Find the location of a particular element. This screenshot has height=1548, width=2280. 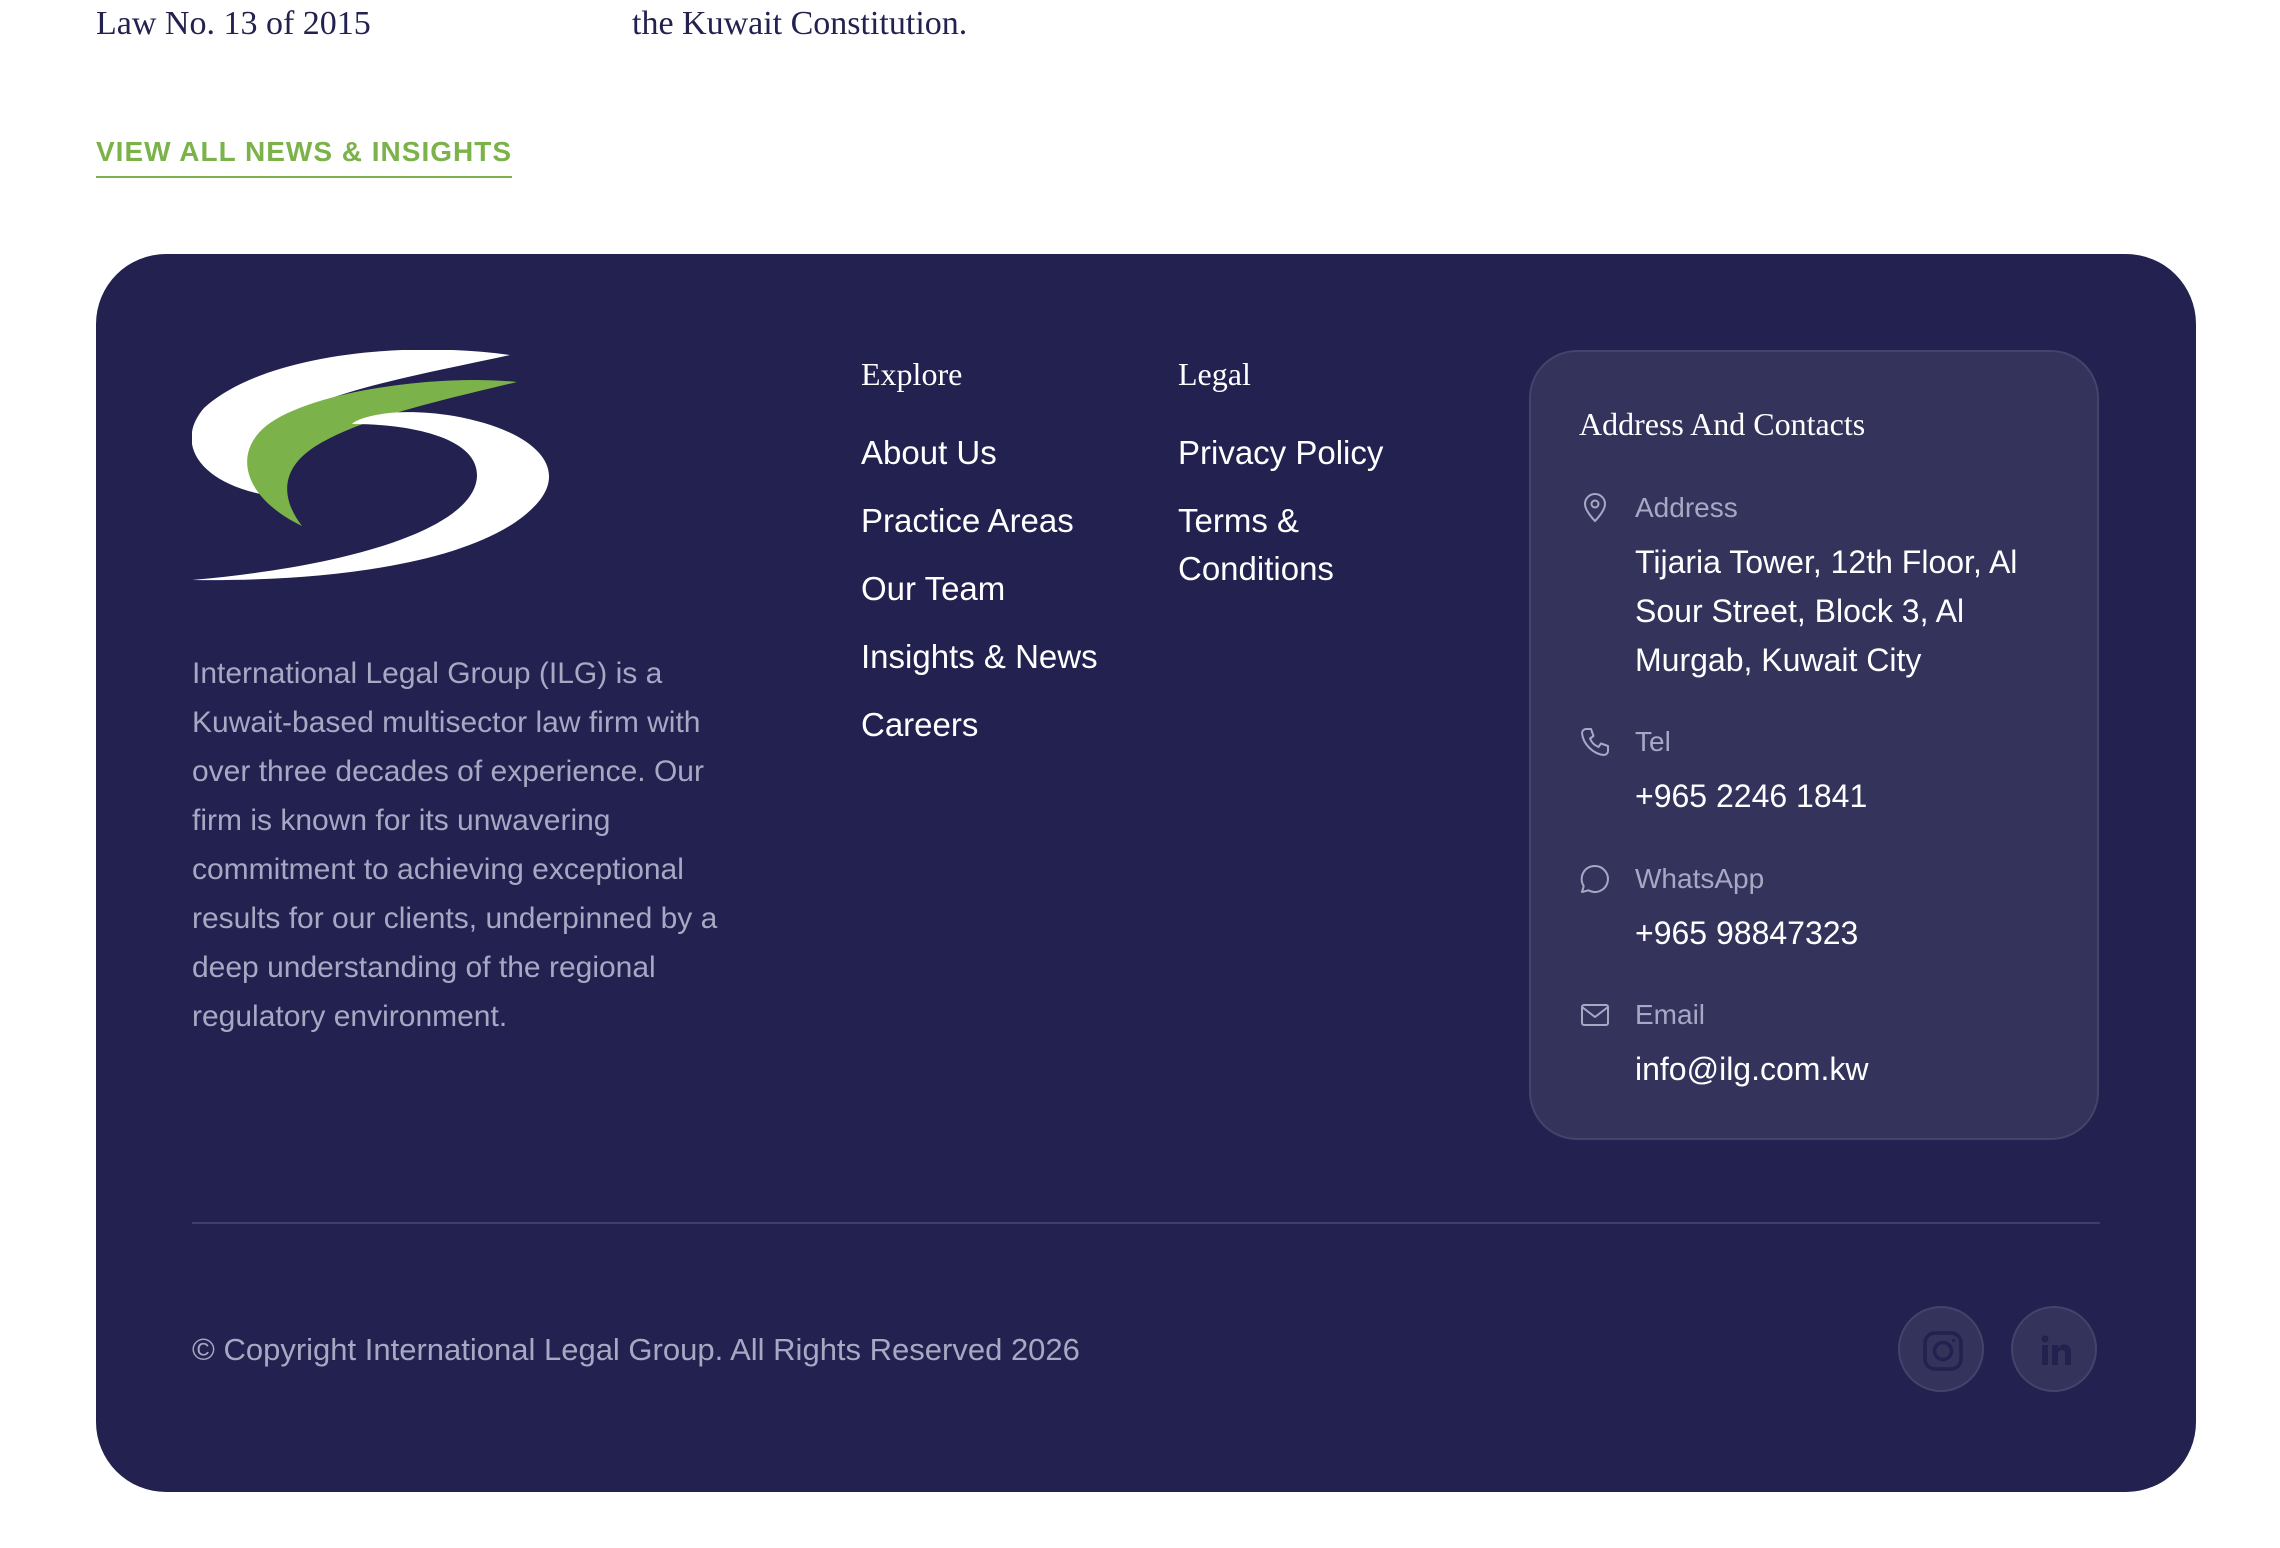

instagram-icon is located at coordinates (1943, 1351).